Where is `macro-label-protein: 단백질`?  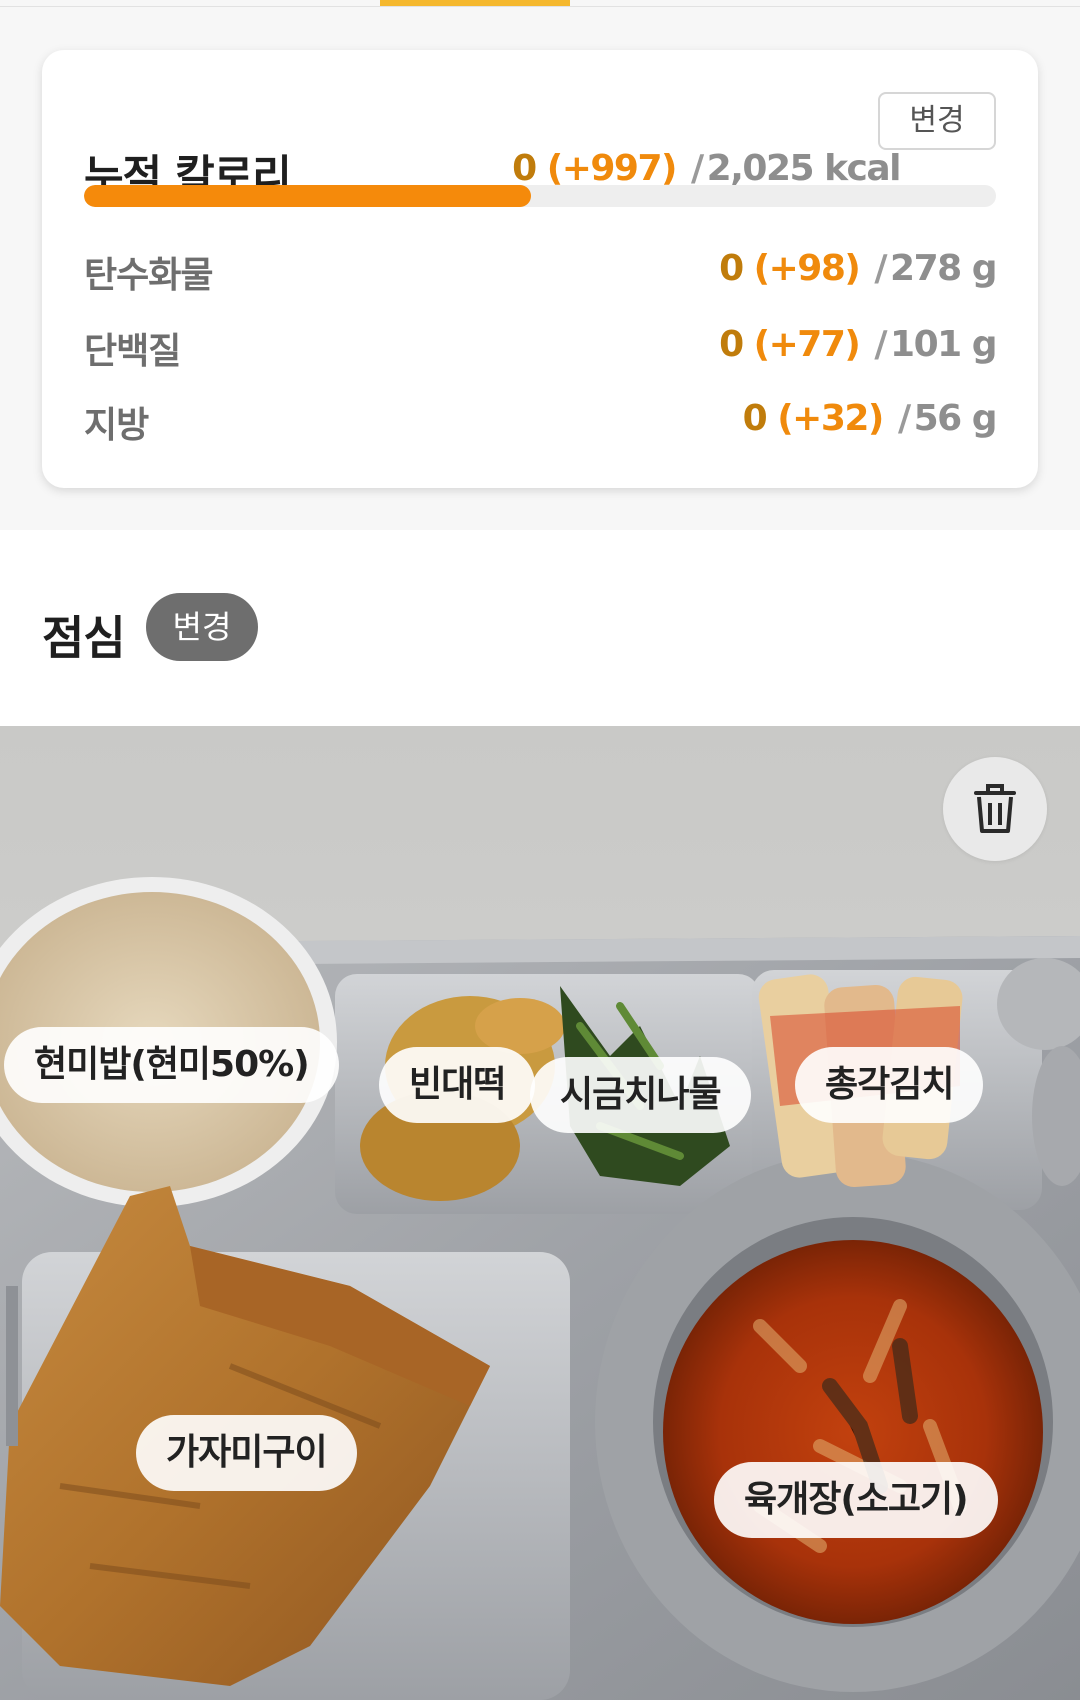 macro-label-protein: 단백질 is located at coordinates (132, 351).